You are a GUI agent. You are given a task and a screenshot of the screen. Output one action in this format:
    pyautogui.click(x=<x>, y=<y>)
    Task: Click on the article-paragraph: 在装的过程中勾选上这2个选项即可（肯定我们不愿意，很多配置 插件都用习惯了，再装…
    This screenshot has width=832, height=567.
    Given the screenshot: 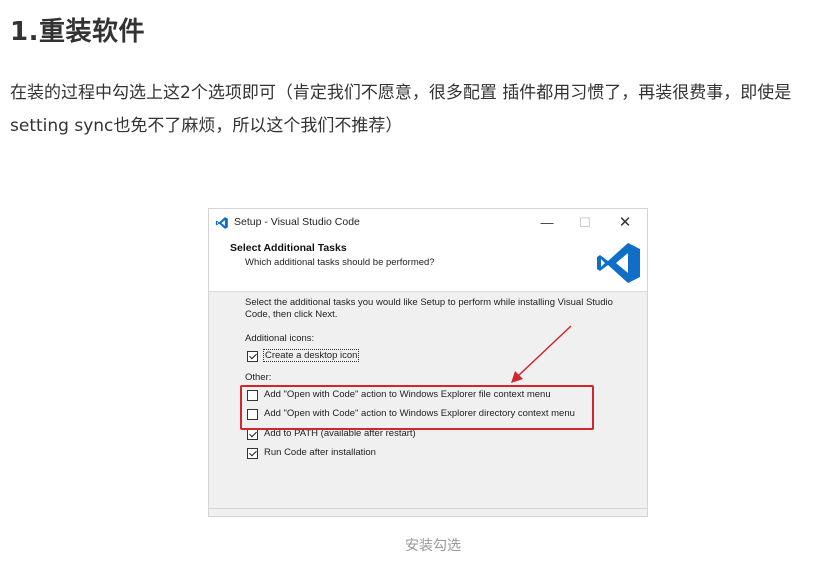 What is the action you would take?
    pyautogui.click(x=401, y=109)
    